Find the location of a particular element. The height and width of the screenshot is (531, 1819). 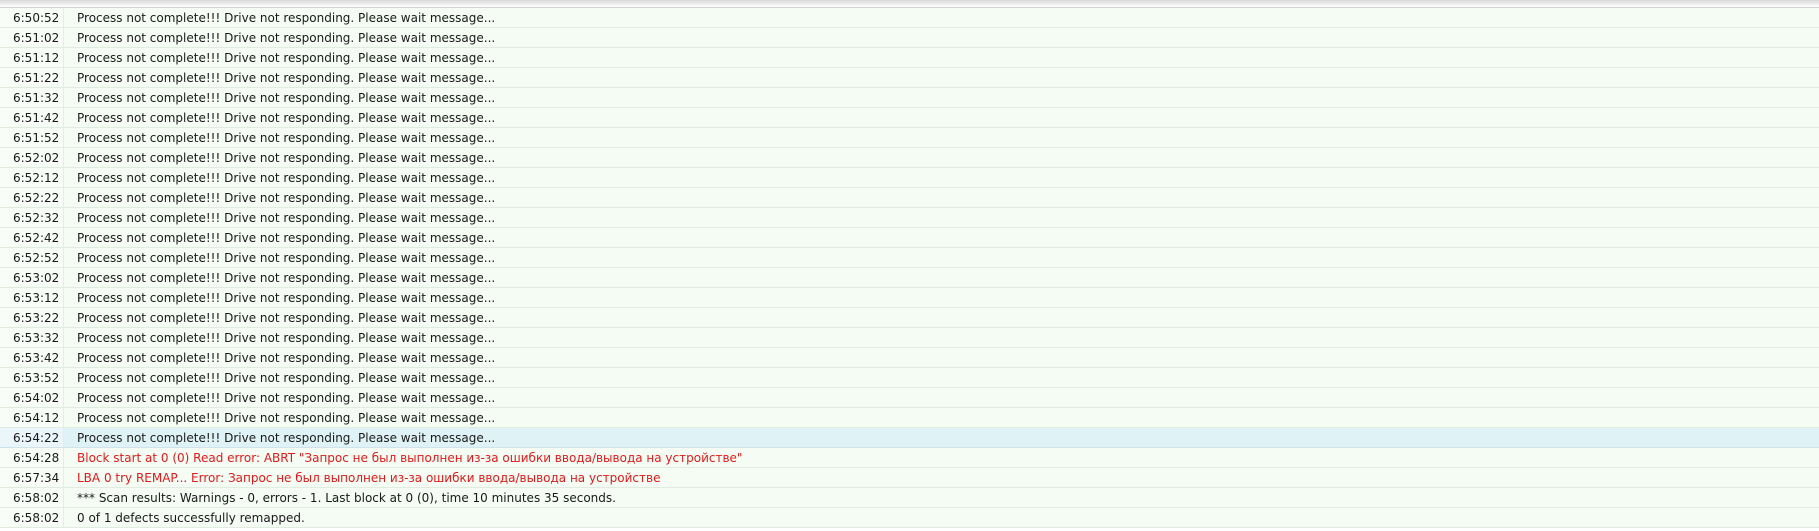

log-timestamp: 6:51:22 is located at coordinates (32, 77).